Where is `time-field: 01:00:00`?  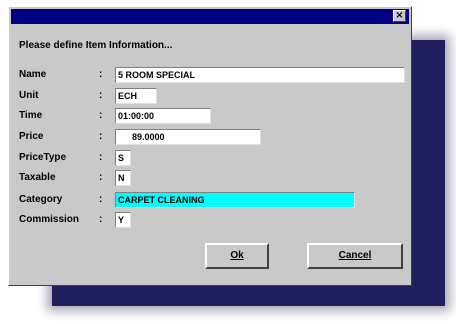 time-field: 01:00:00 is located at coordinates (163, 116).